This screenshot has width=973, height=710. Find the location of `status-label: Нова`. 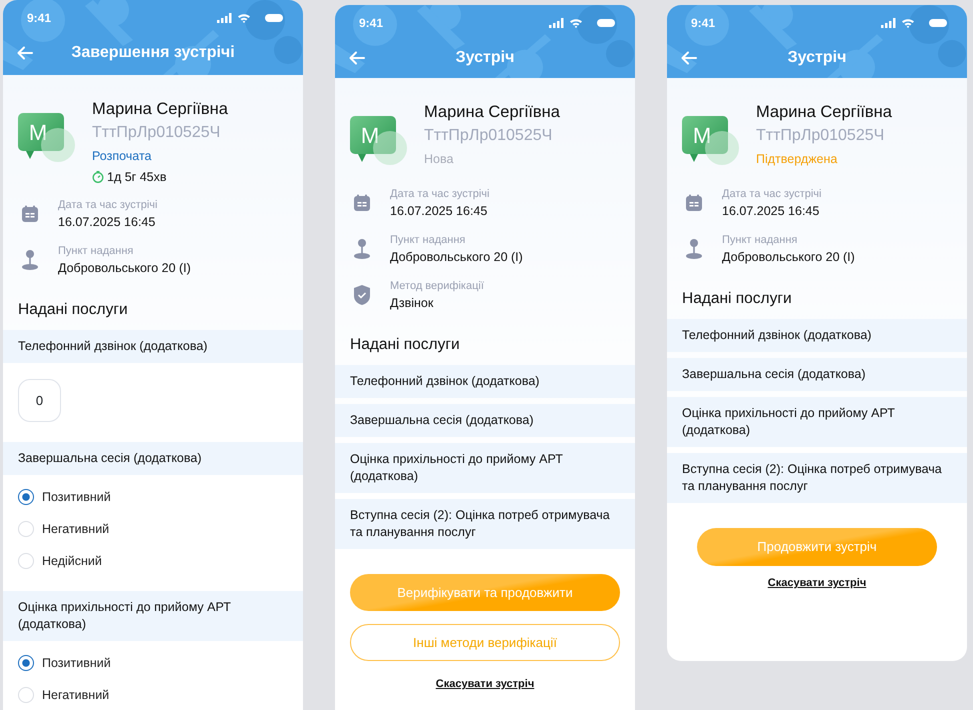

status-label: Нова is located at coordinates (439, 159).